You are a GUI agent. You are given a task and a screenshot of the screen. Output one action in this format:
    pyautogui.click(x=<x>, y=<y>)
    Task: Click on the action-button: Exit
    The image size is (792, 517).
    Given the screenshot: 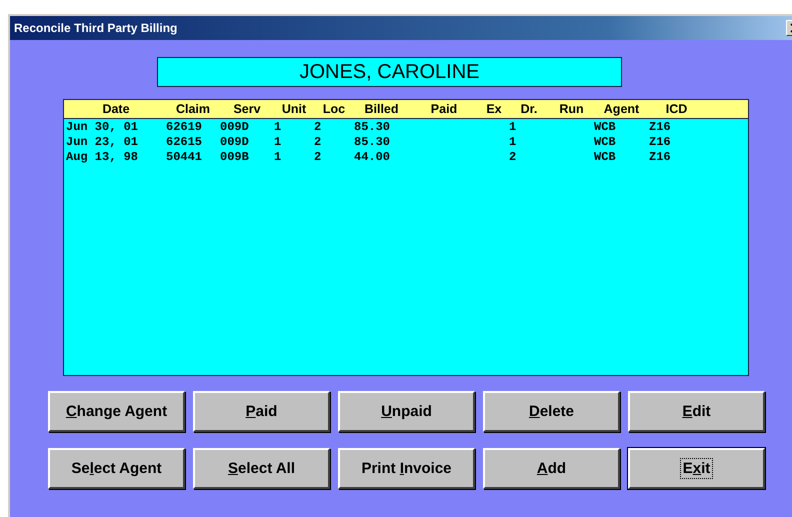 What is the action you would take?
    pyautogui.click(x=696, y=468)
    